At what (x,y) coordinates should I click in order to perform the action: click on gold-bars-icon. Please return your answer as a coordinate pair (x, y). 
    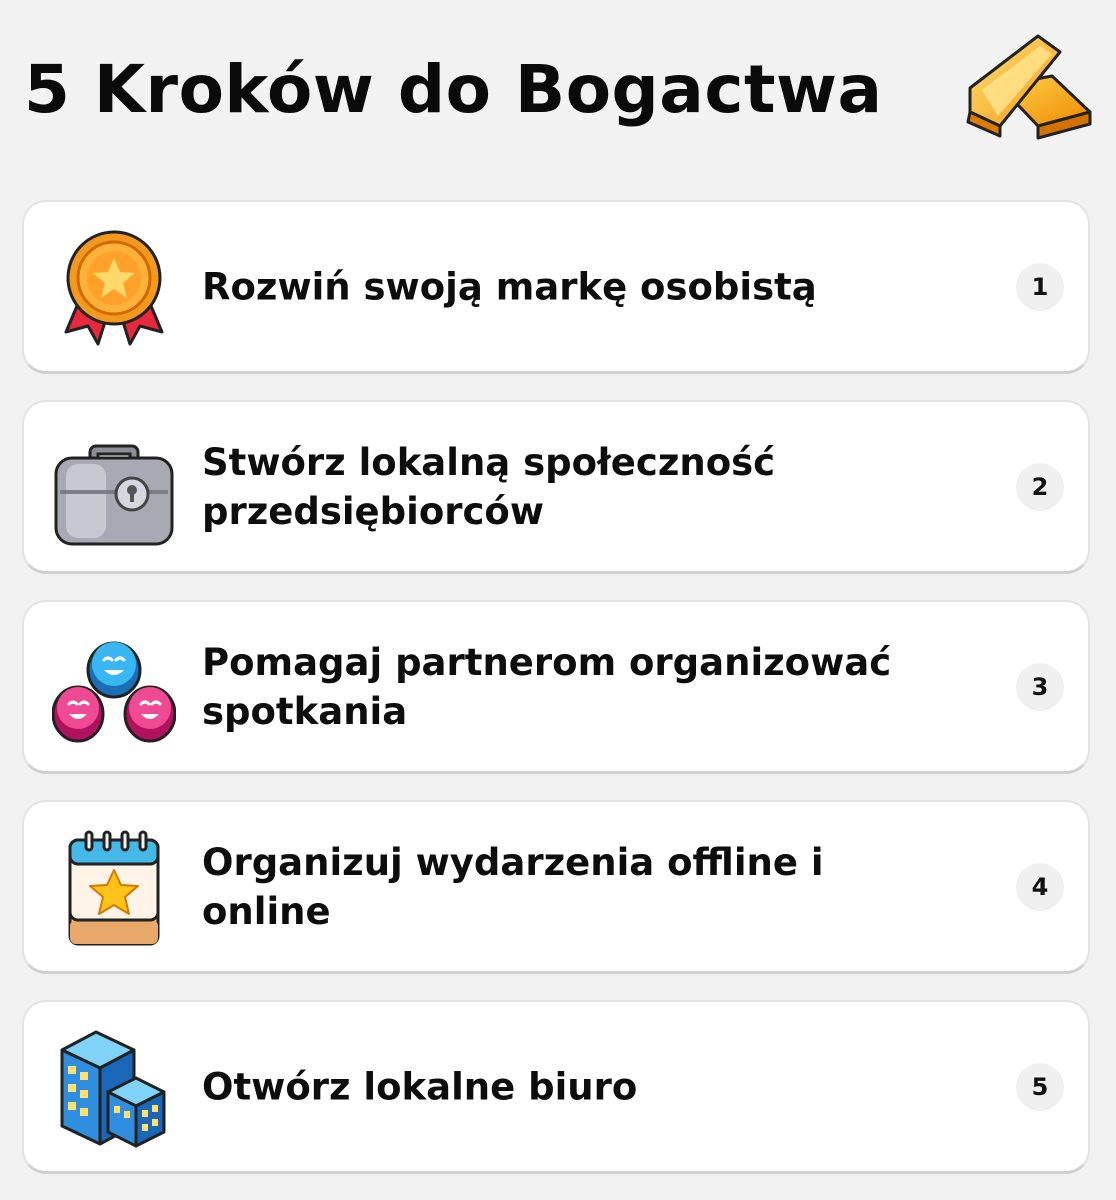
    Looking at the image, I should click on (1028, 88).